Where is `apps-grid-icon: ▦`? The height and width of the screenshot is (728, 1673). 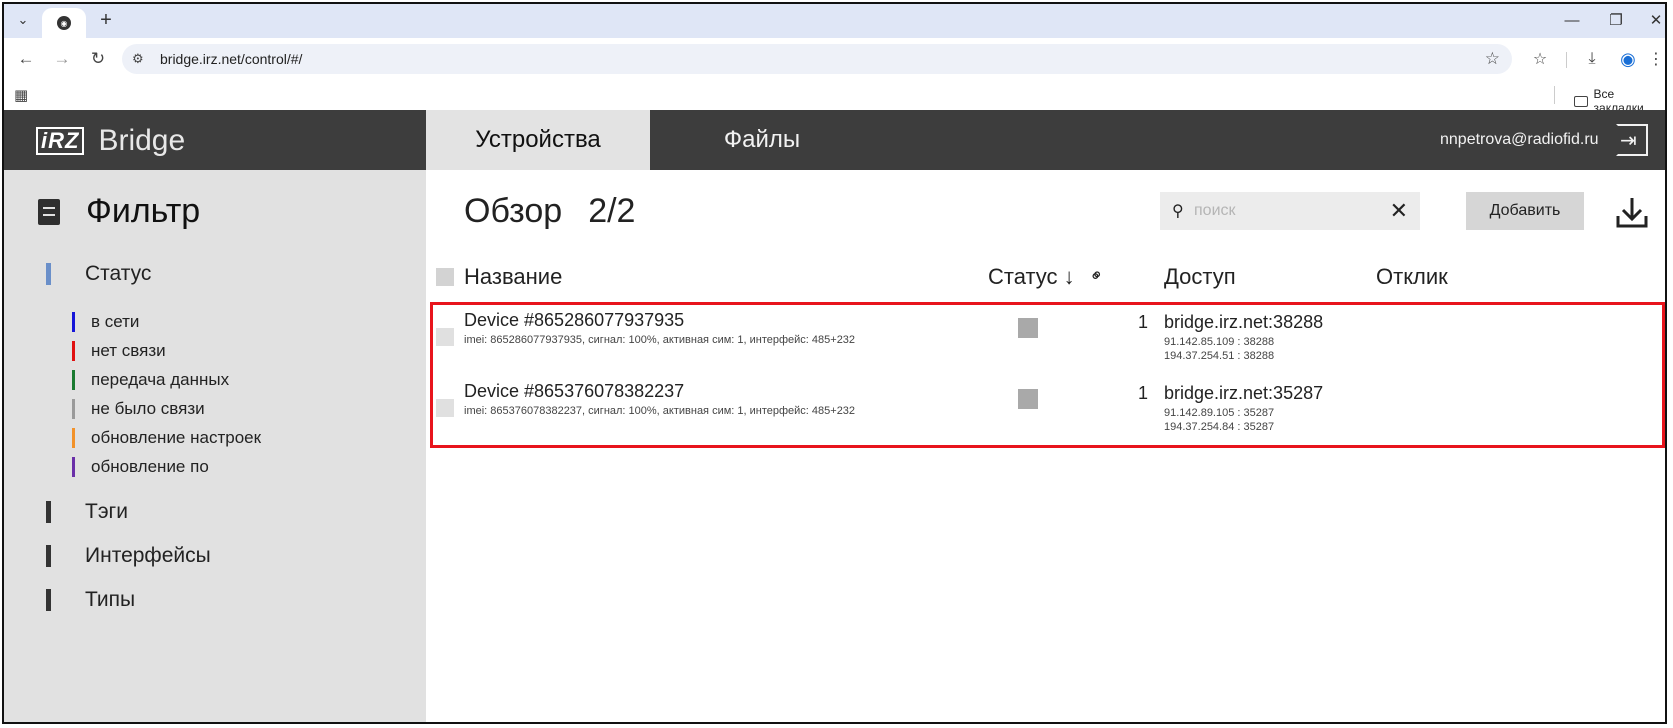 apps-grid-icon: ▦ is located at coordinates (21, 95).